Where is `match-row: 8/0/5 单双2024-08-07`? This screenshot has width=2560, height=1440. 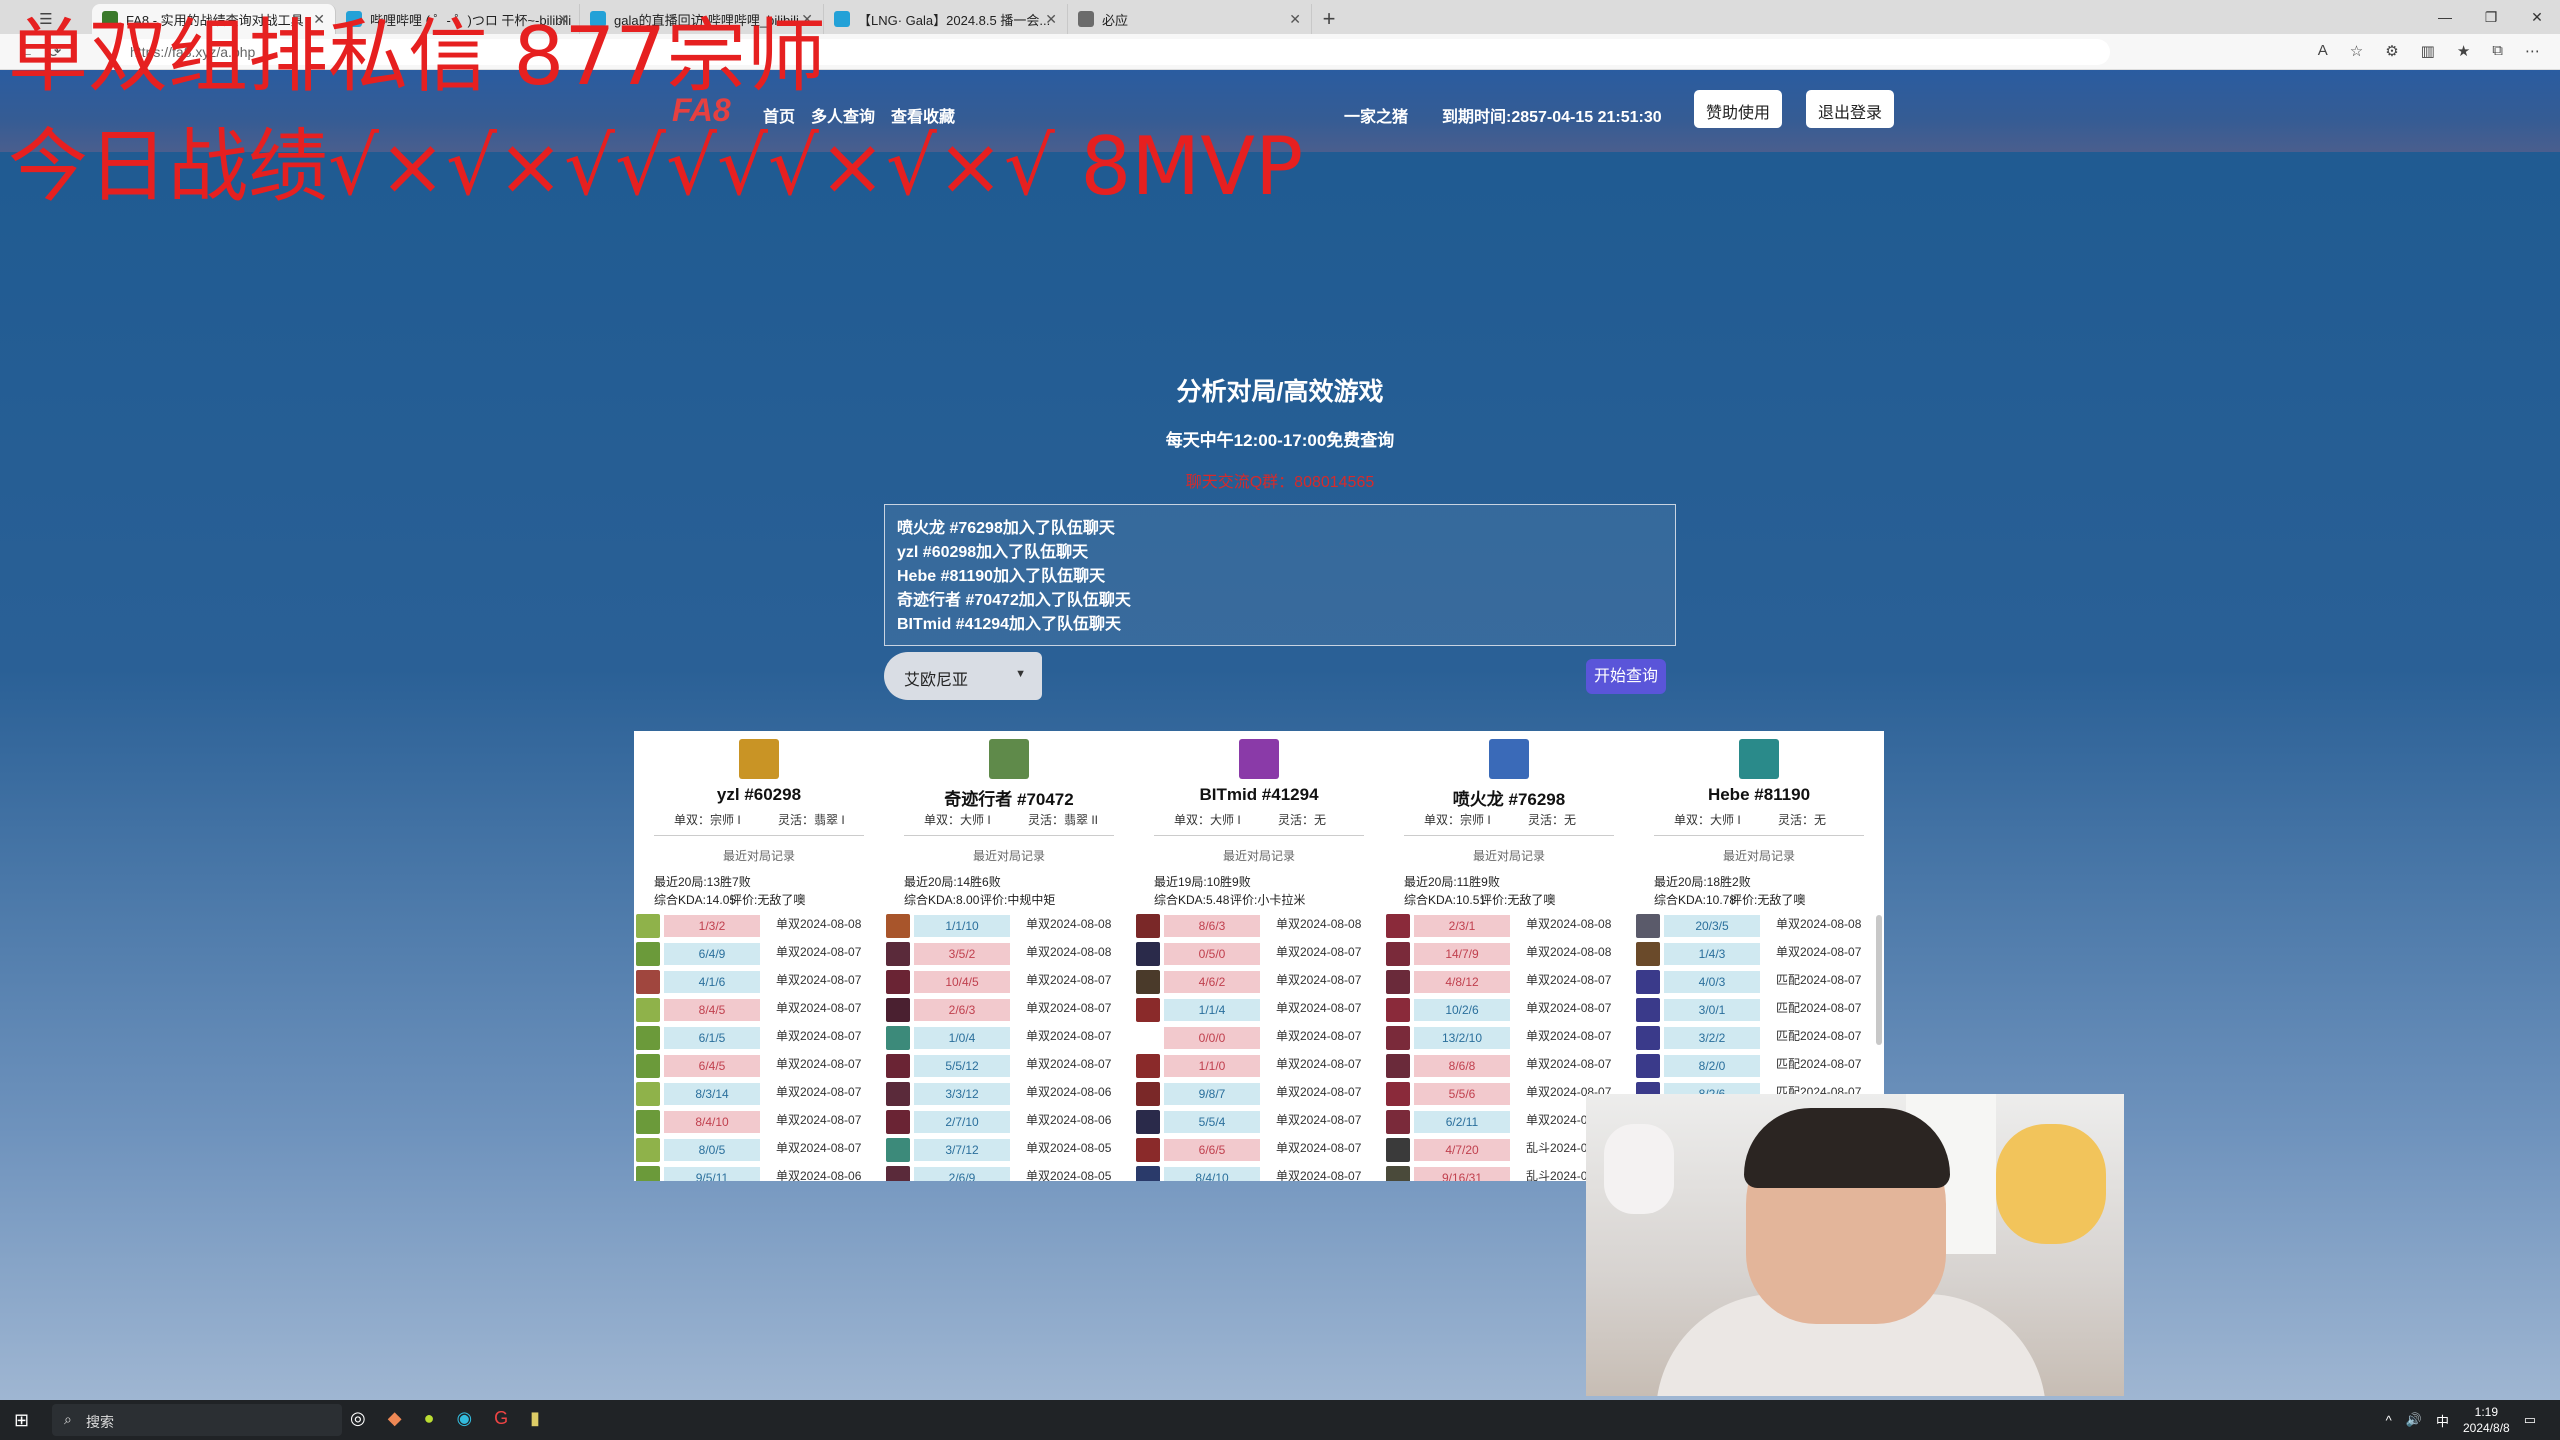
match-row: 8/0/5 单双2024-08-07 is located at coordinates (759, 1150).